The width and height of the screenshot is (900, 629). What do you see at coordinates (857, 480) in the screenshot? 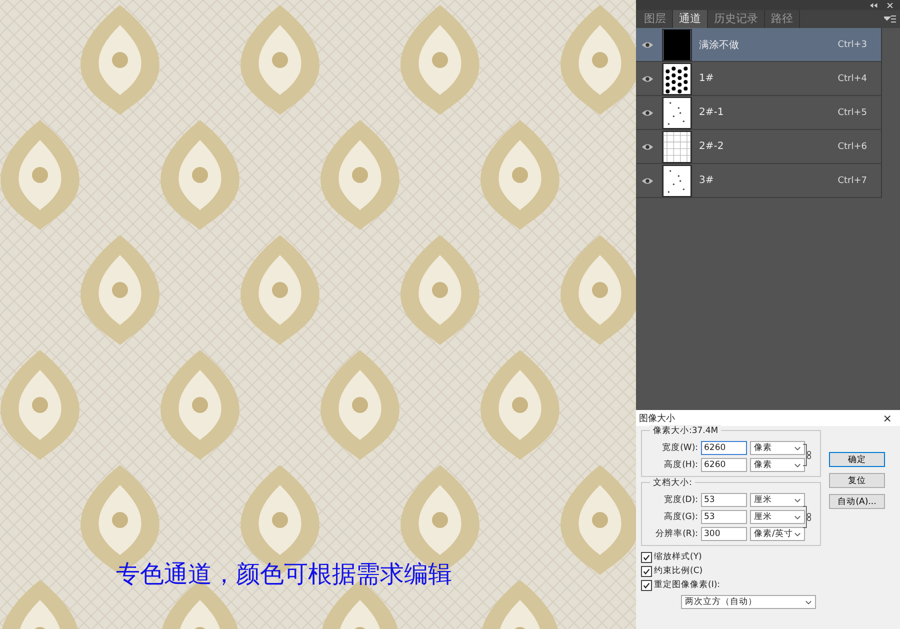
I see `dialog-button: 复位` at bounding box center [857, 480].